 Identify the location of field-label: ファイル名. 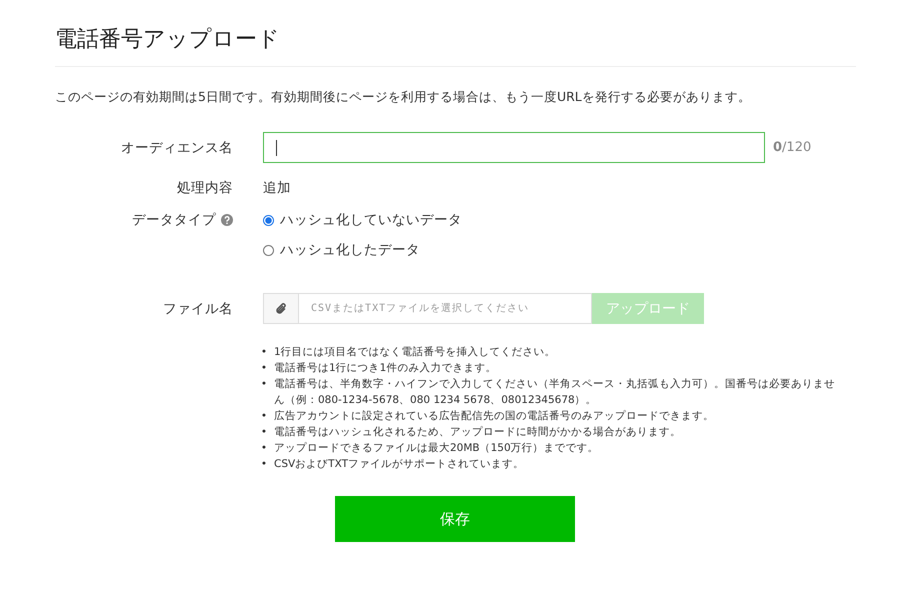
(198, 309).